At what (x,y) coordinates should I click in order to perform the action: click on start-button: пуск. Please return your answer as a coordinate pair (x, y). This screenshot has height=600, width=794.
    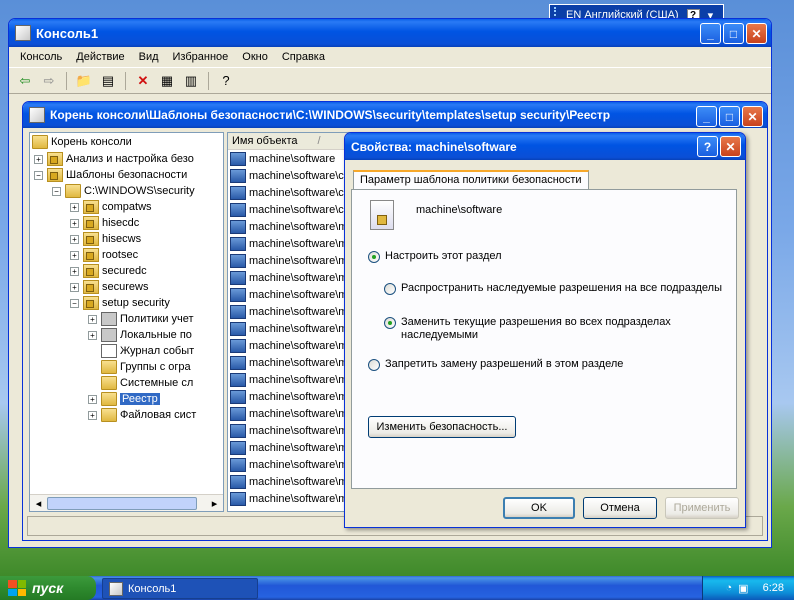
    Looking at the image, I should click on (48, 588).